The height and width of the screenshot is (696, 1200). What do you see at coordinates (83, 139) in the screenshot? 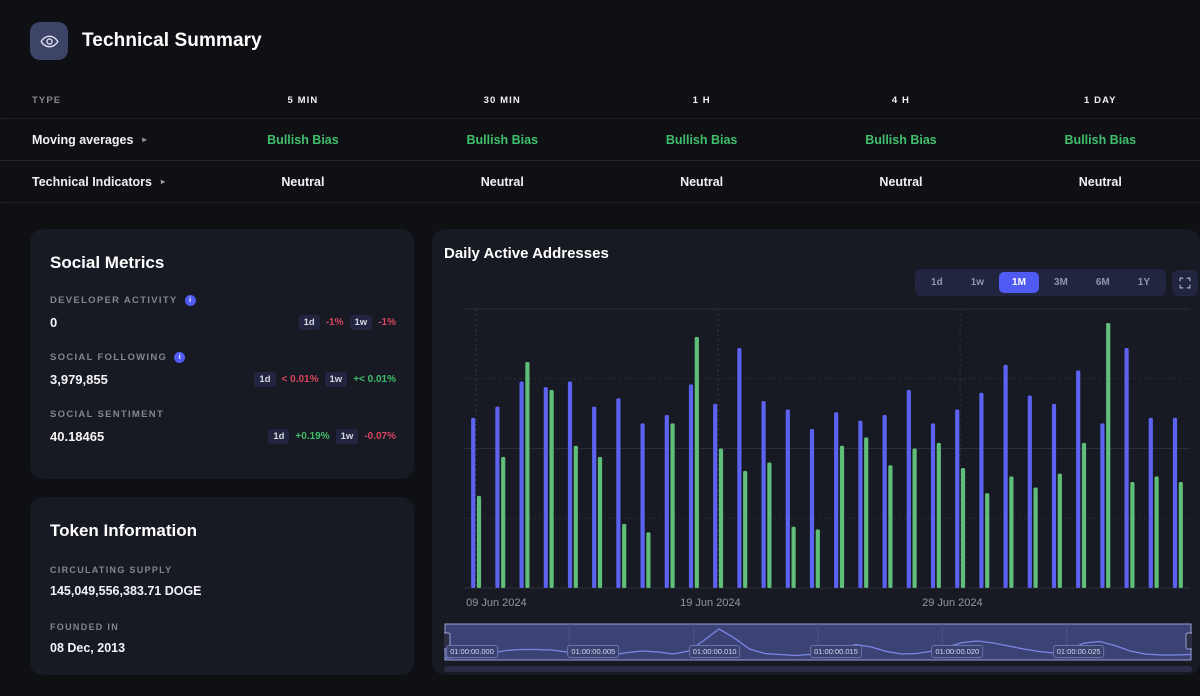
I see `row-label-text: Moving averages` at bounding box center [83, 139].